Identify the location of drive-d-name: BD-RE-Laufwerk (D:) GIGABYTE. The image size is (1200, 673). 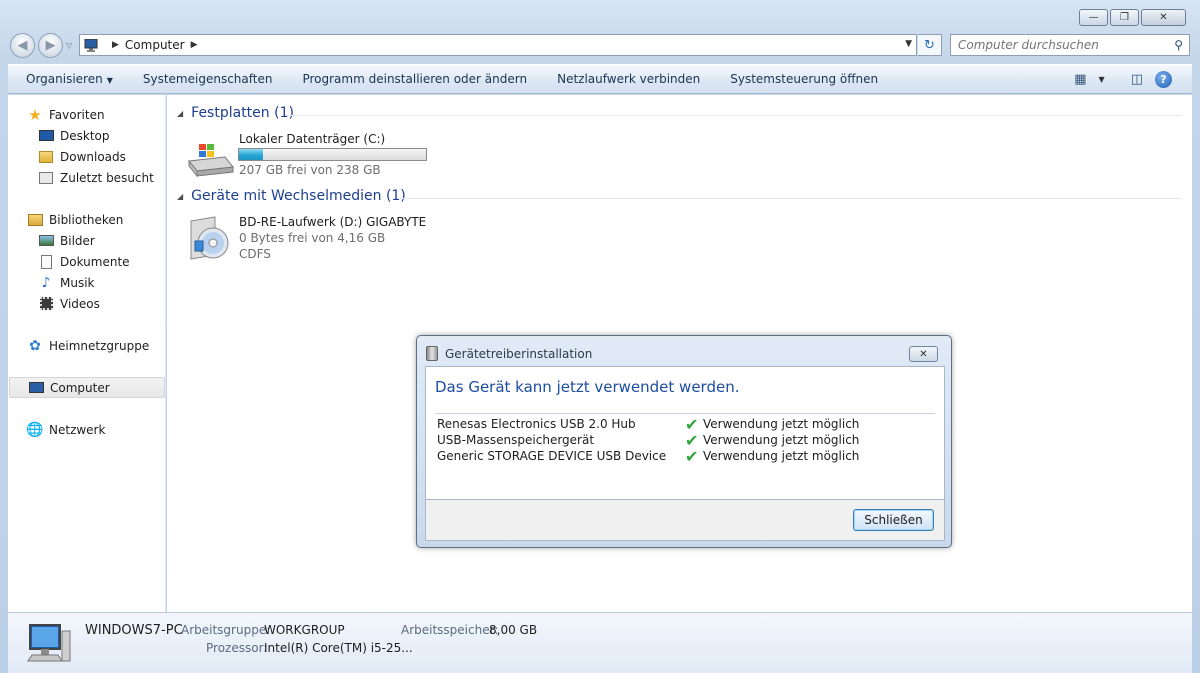
(333, 222).